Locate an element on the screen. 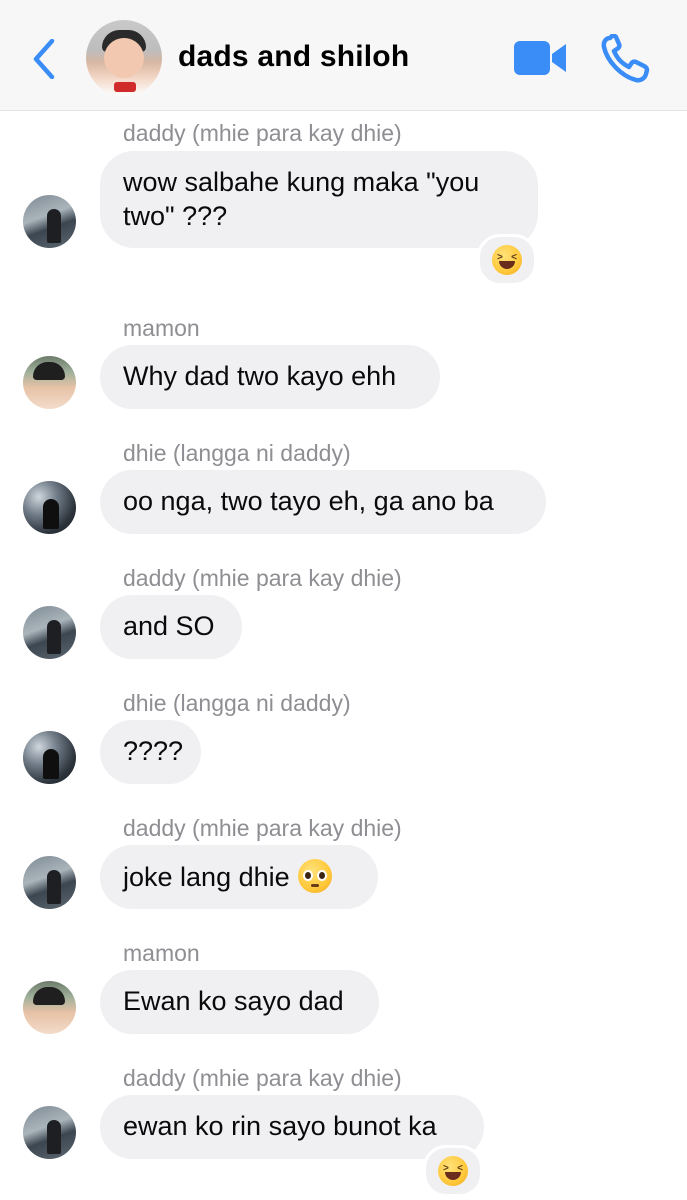  message-text: joke lang dhie is located at coordinates (206, 877).